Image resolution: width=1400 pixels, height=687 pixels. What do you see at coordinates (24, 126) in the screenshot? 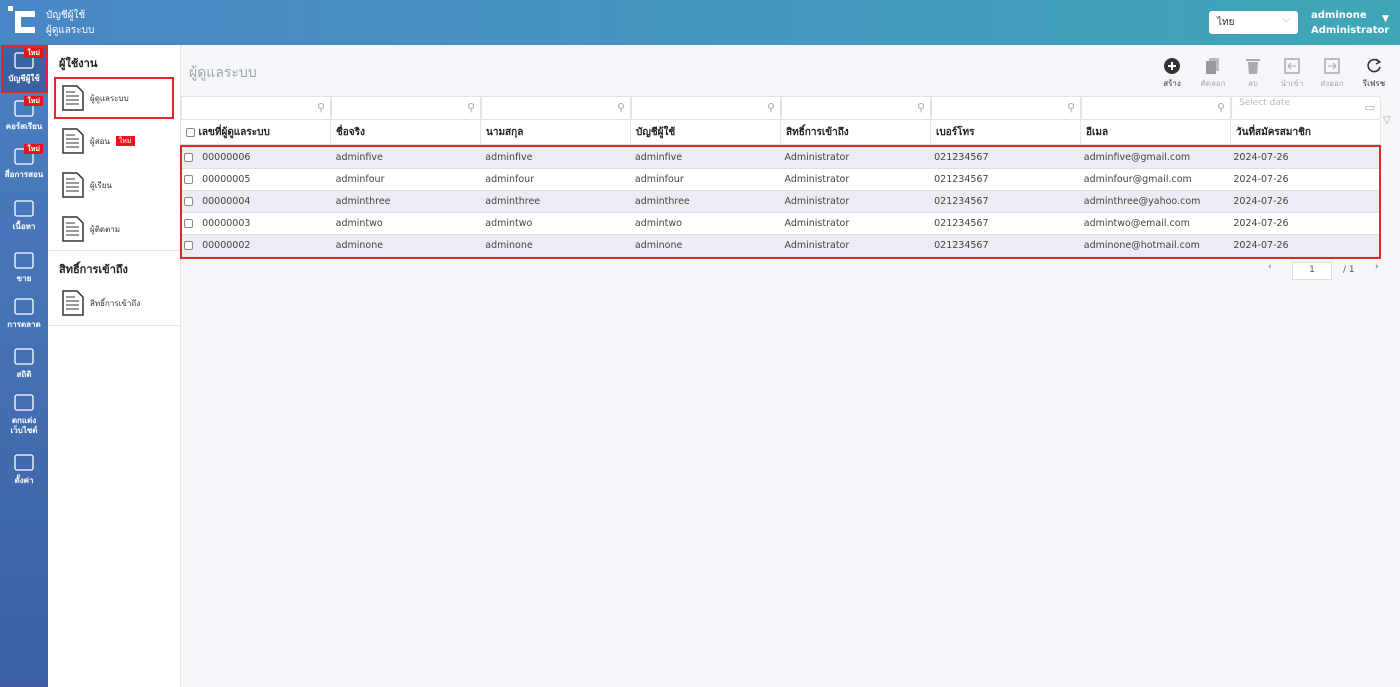
I see `rail-label: คอร์สเรียน` at bounding box center [24, 126].